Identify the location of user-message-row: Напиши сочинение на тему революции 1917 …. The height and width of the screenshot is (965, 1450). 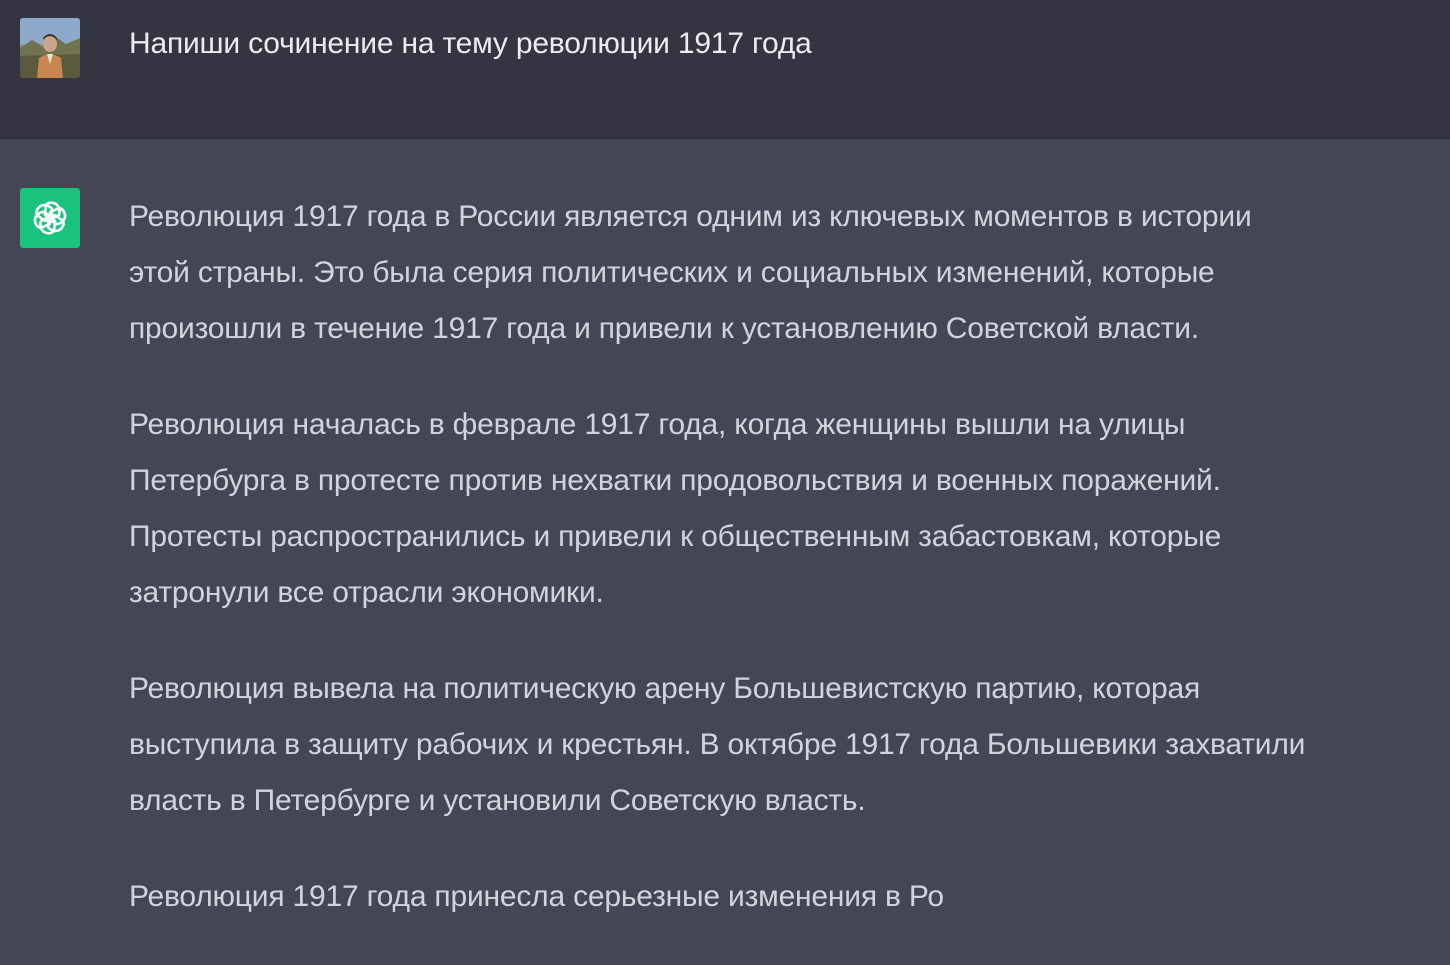
(725, 69).